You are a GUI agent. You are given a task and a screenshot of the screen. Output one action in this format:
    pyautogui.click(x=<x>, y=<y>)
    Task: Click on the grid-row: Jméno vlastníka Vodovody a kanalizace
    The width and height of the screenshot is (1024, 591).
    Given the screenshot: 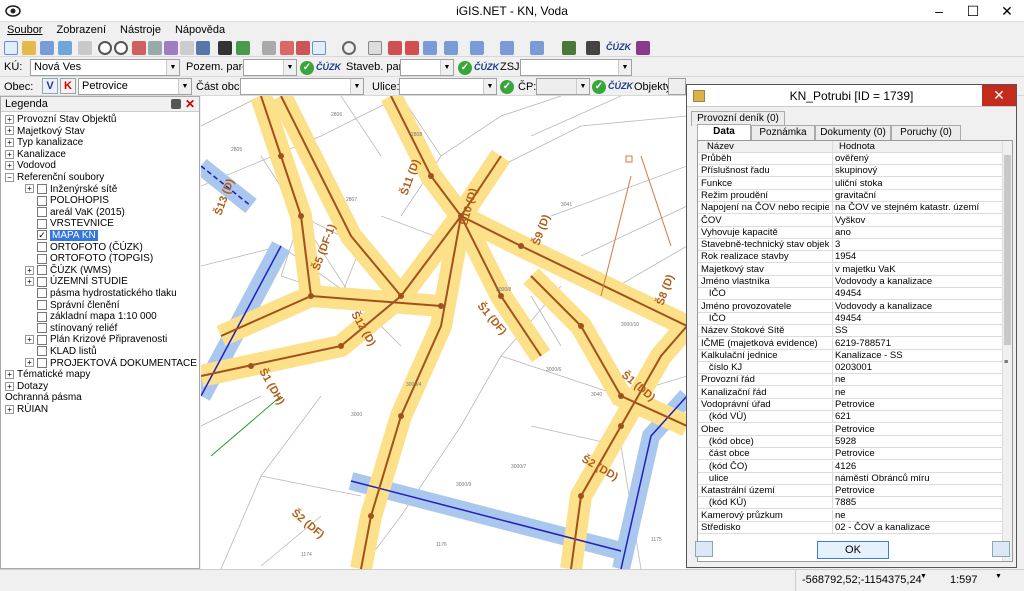 What is the action you would take?
    pyautogui.click(x=850, y=282)
    